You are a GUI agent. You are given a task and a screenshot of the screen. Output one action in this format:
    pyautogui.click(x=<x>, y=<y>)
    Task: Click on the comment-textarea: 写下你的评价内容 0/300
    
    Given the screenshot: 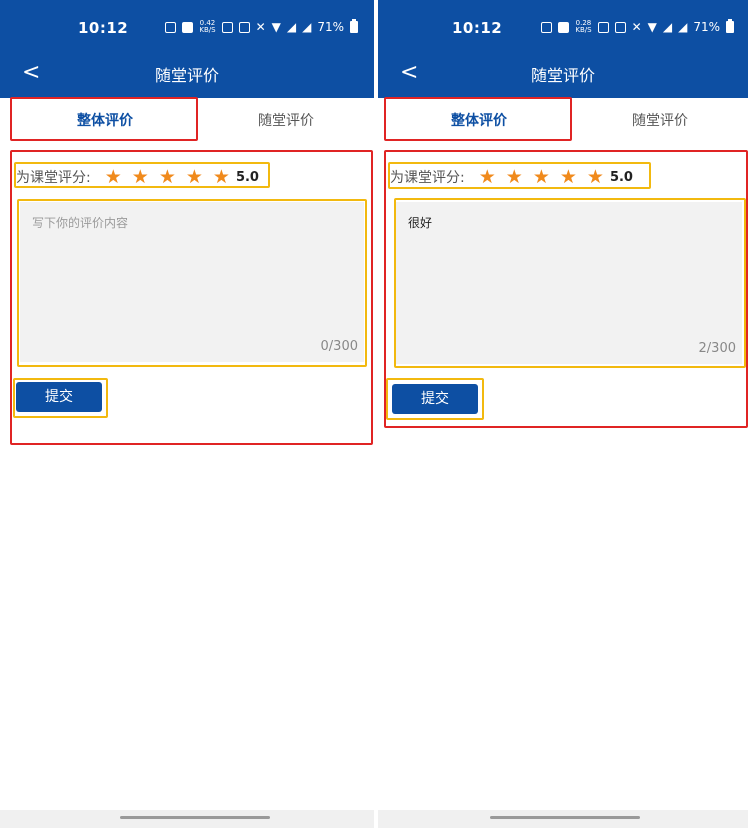 What is the action you would take?
    pyautogui.click(x=192, y=282)
    